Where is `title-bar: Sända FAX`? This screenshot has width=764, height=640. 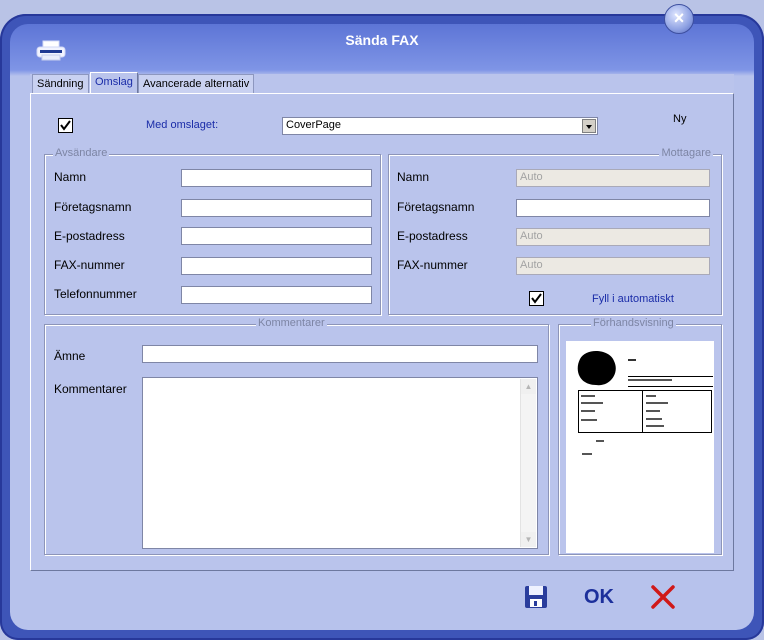 title-bar: Sända FAX is located at coordinates (382, 44).